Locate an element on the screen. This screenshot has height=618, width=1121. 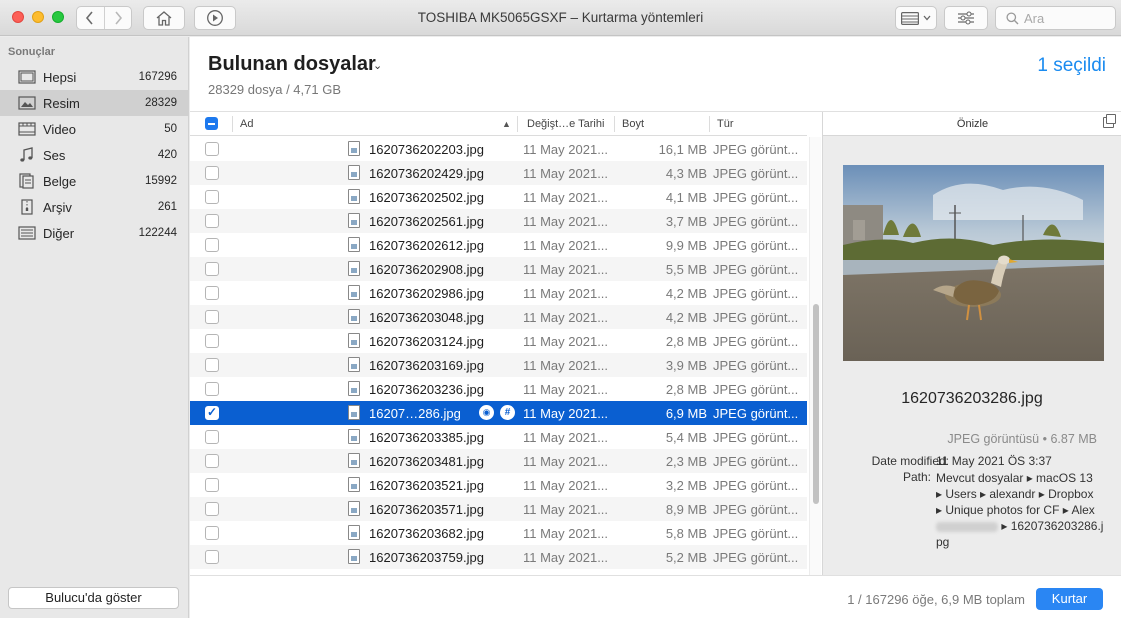
scrollbar-thumb is located at coordinates (816, 404).